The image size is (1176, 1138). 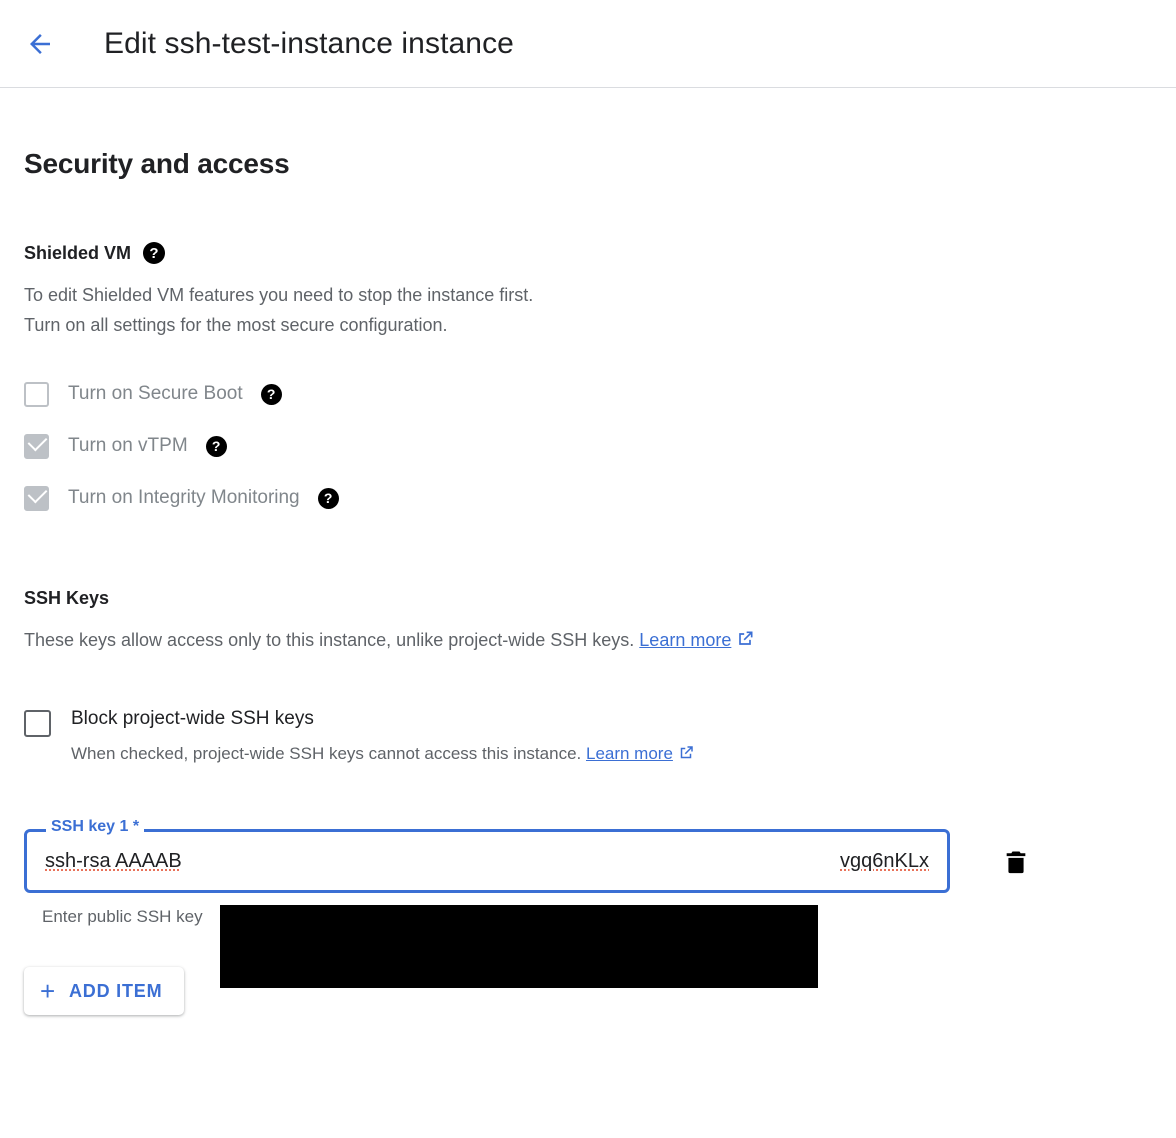 What do you see at coordinates (67, 598) in the screenshot?
I see `ssh-keys-heading-label: SSH Keys` at bounding box center [67, 598].